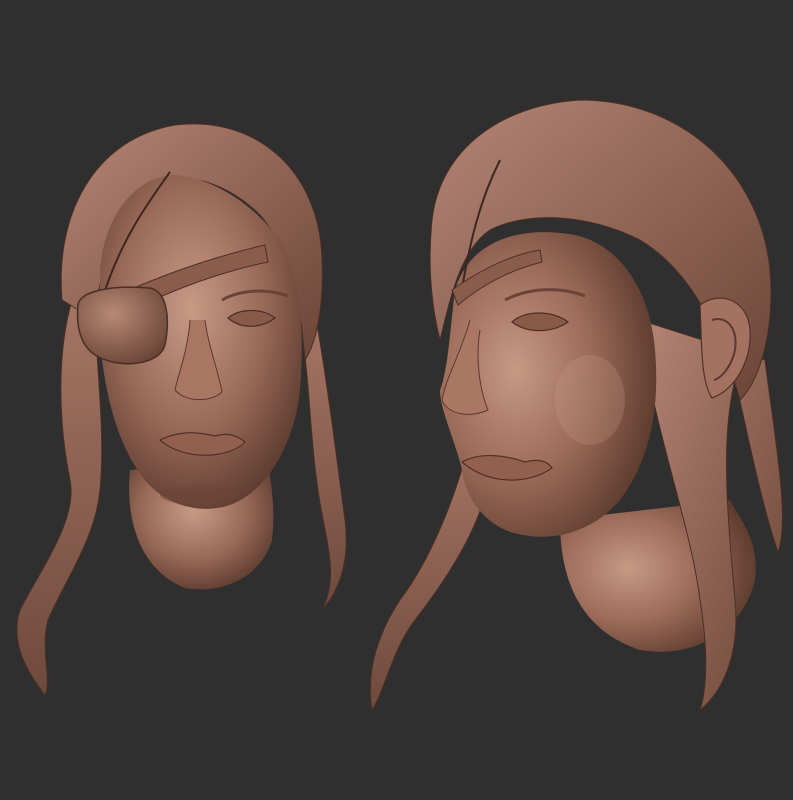 This screenshot has height=800, width=793. I want to click on hair-strand-right, so click(323, 465).